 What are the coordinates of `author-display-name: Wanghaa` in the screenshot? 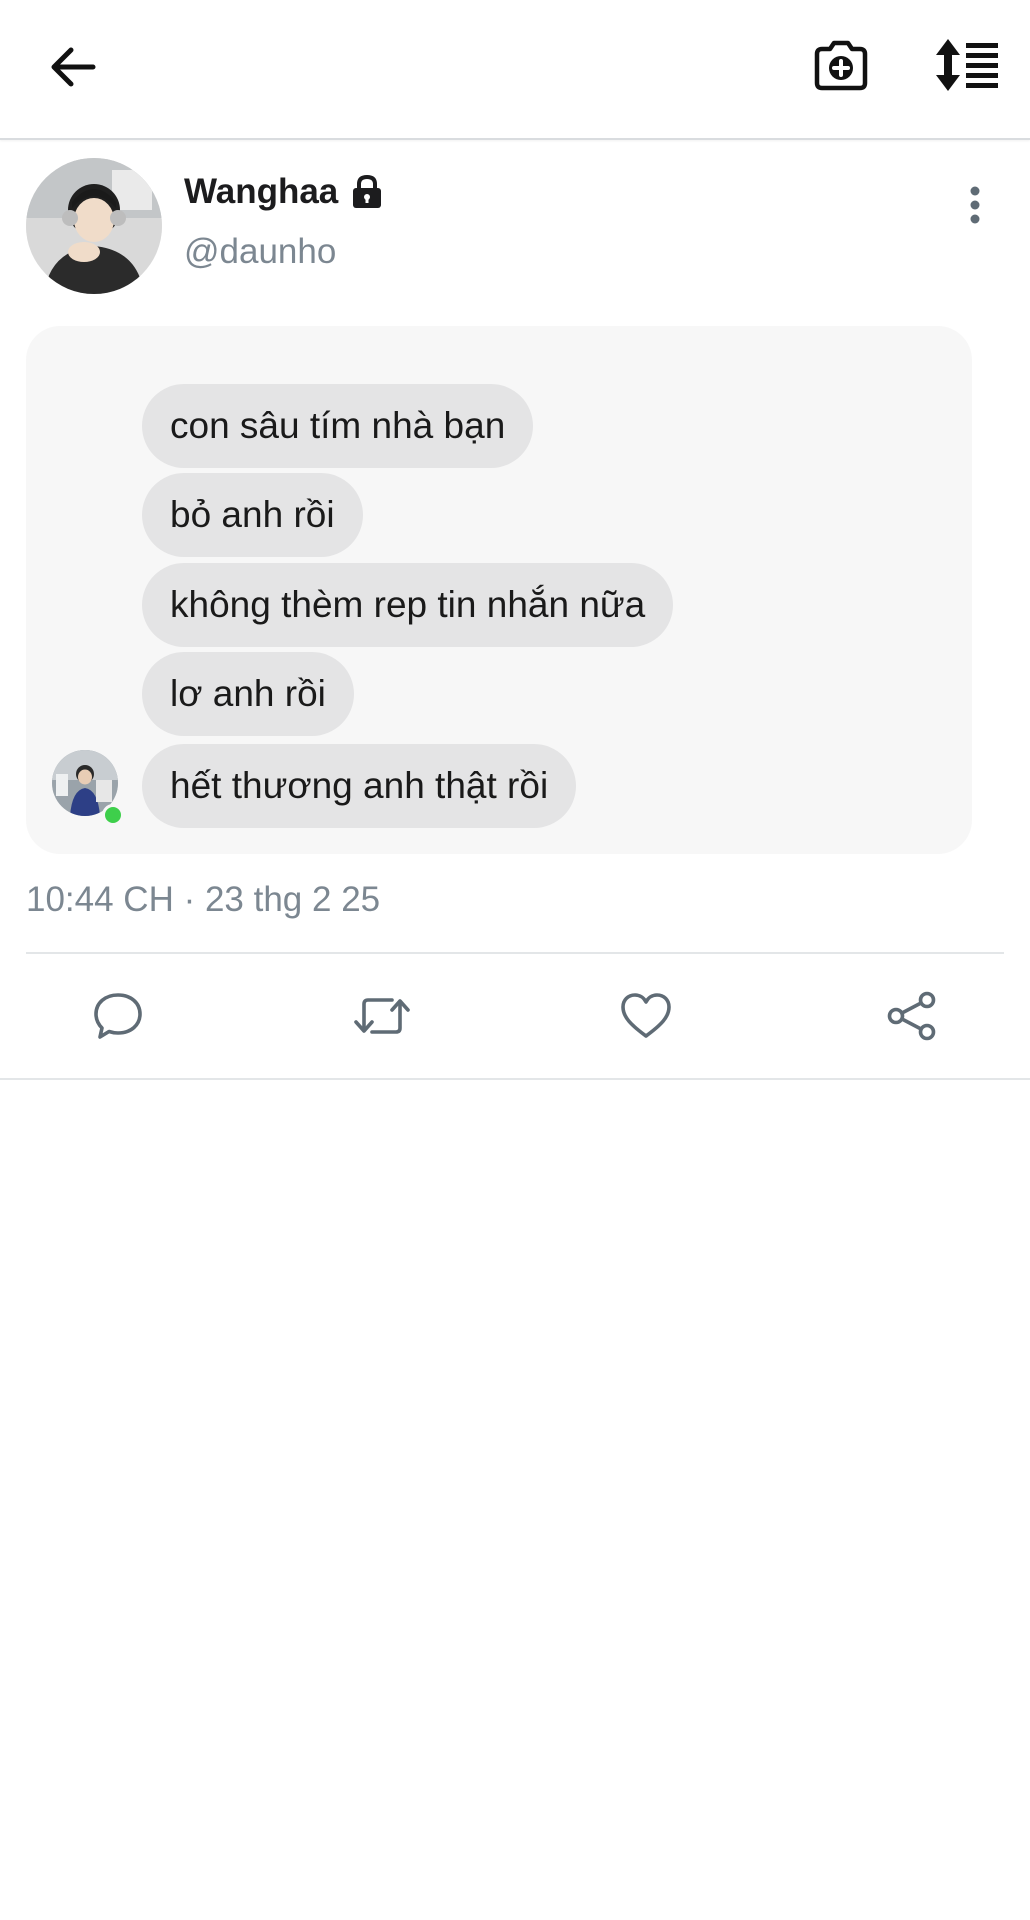 It's located at (261, 192).